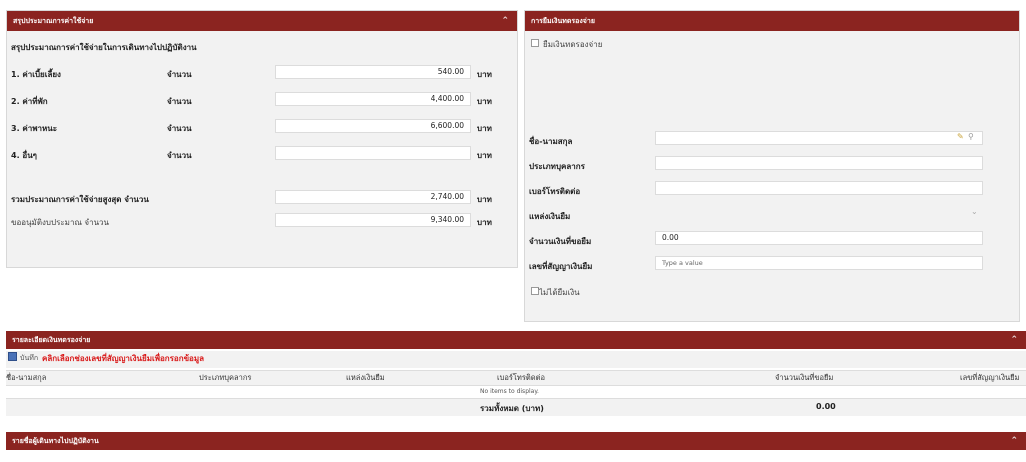 The image size is (1026, 462). What do you see at coordinates (819, 238) in the screenshot?
I see `loan-amount-input: 0.00` at bounding box center [819, 238].